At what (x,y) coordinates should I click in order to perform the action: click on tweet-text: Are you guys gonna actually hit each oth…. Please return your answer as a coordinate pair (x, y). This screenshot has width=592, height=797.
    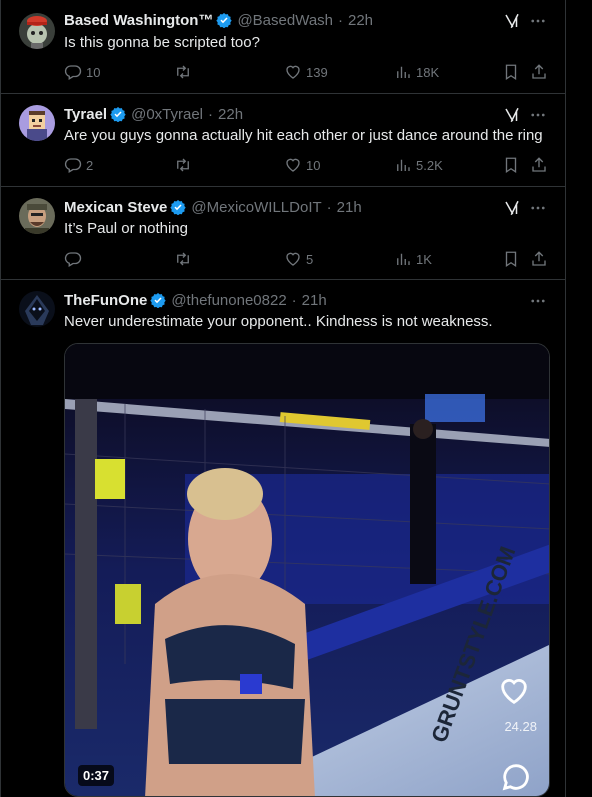
    Looking at the image, I should click on (303, 135).